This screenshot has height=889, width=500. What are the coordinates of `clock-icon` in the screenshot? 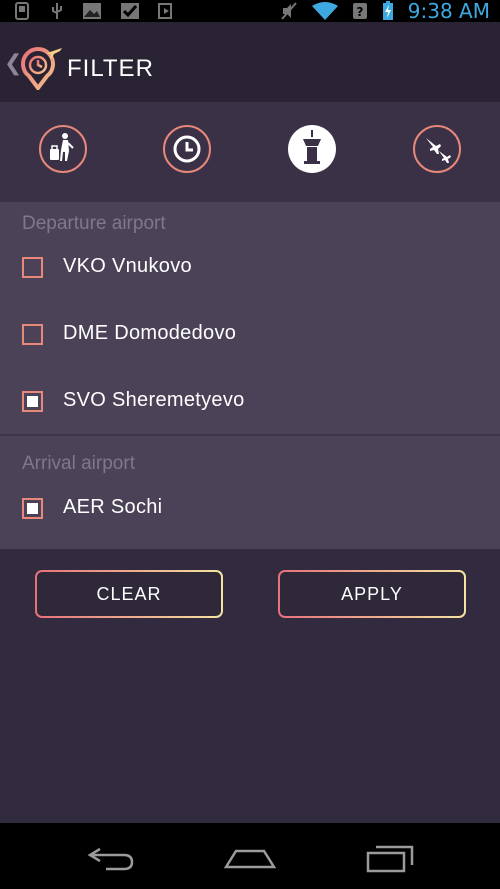 It's located at (187, 149).